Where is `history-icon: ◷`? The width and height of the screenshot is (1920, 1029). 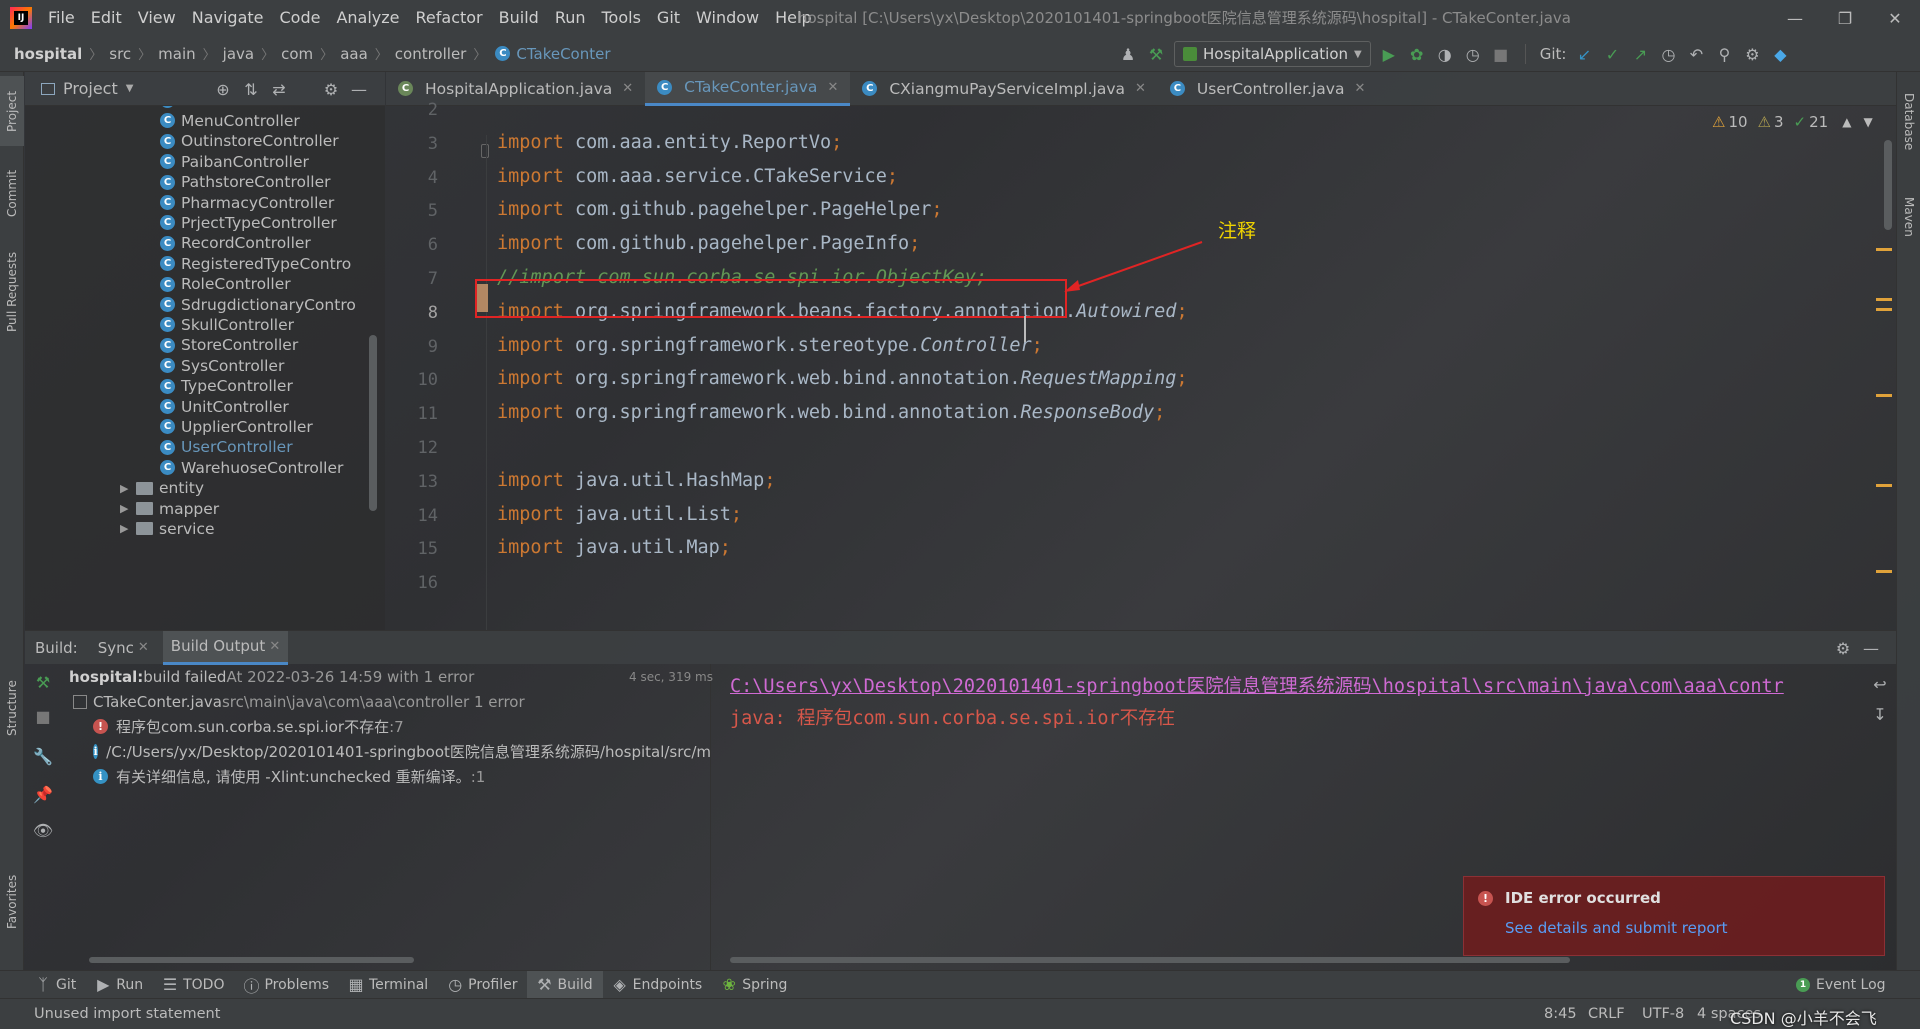
history-icon: ◷ is located at coordinates (1668, 54).